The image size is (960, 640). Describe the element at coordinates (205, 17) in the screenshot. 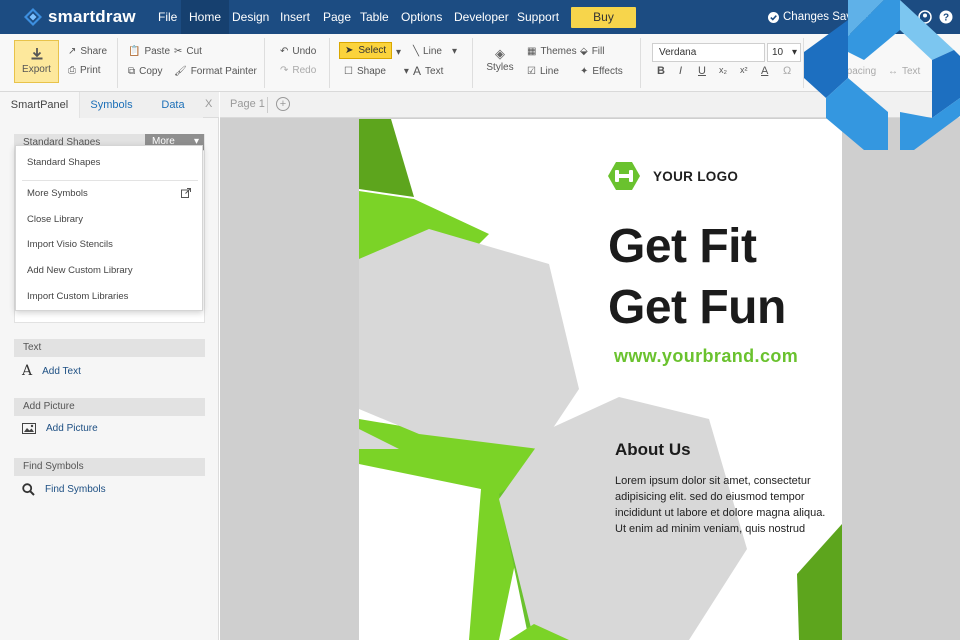

I see `menu-home: Home` at that location.